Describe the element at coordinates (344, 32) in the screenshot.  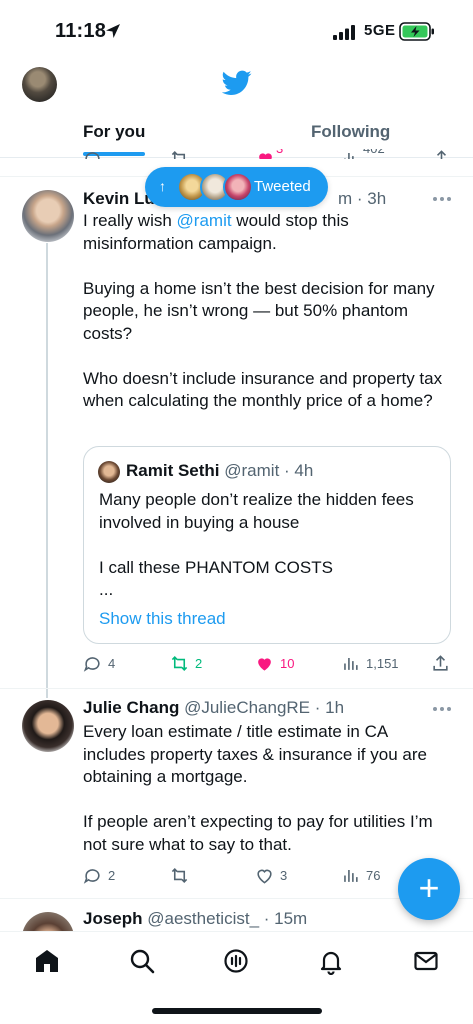
I see `signal-bars-icon` at that location.